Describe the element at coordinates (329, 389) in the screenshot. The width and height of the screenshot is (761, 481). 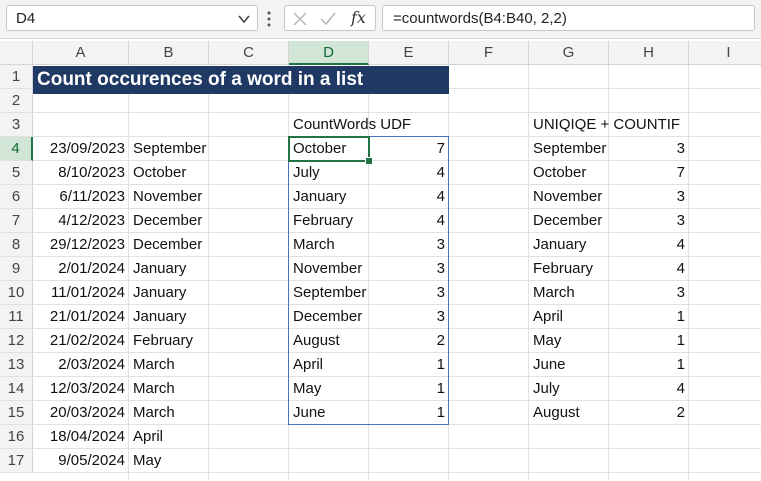
I see `udf-word-cell: May` at that location.